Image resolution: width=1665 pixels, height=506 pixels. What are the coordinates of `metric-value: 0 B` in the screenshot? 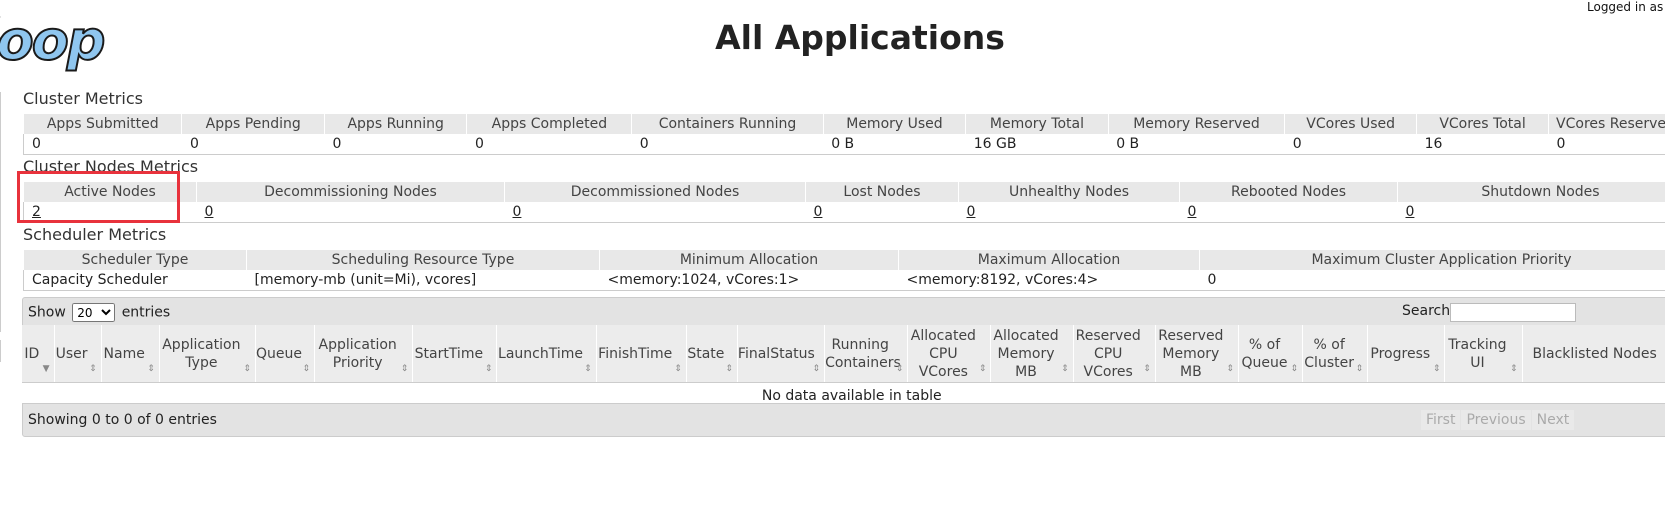 It's located at (1196, 144).